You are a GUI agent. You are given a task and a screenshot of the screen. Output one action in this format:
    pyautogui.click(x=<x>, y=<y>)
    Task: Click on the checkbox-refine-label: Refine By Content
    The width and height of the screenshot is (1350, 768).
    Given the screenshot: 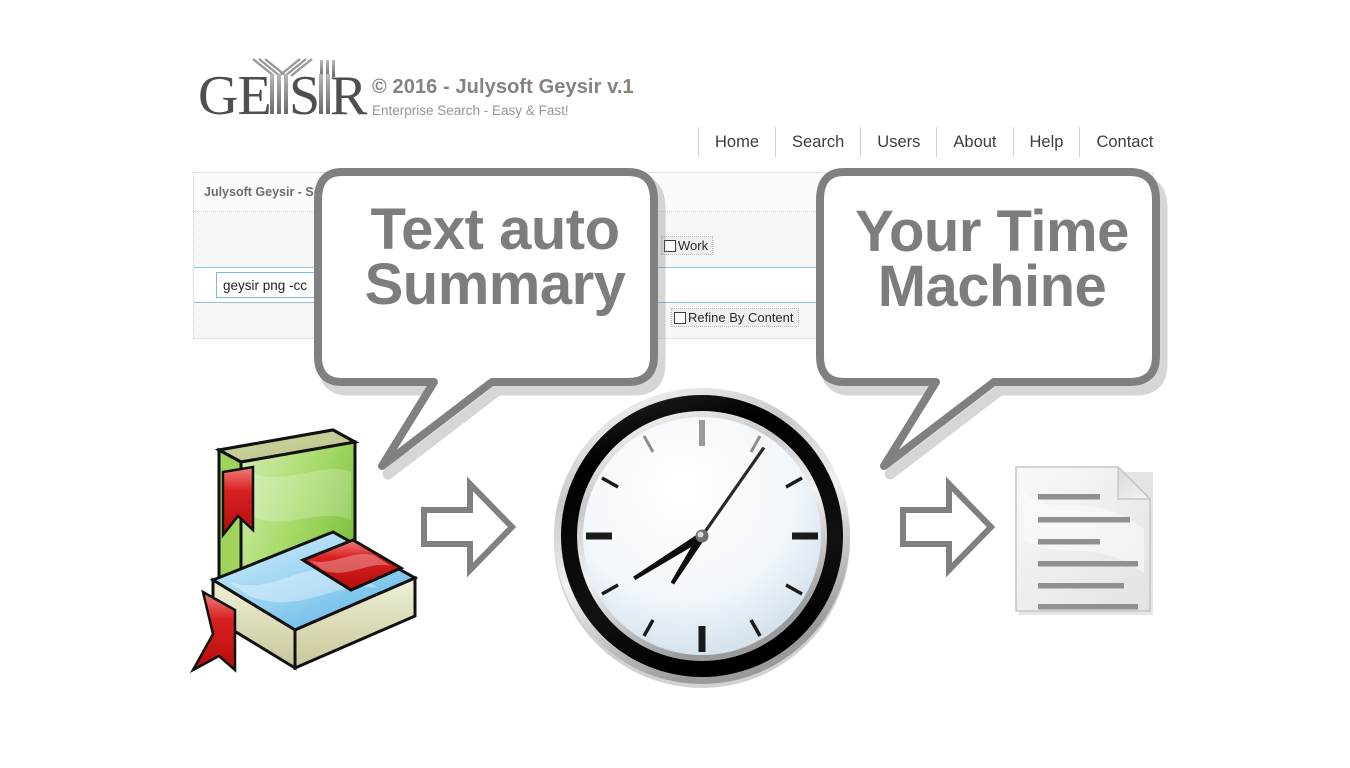 What is the action you would take?
    pyautogui.click(x=741, y=317)
    